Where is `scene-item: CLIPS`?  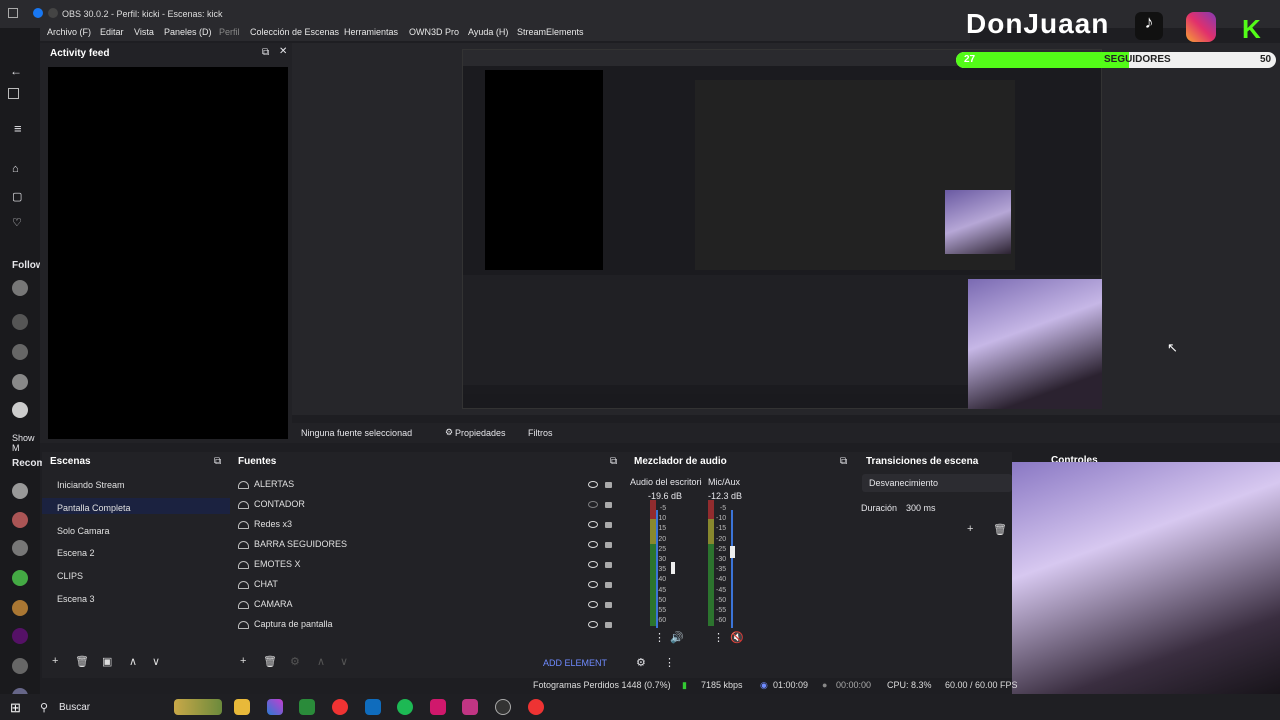
scene-item: CLIPS is located at coordinates (70, 576).